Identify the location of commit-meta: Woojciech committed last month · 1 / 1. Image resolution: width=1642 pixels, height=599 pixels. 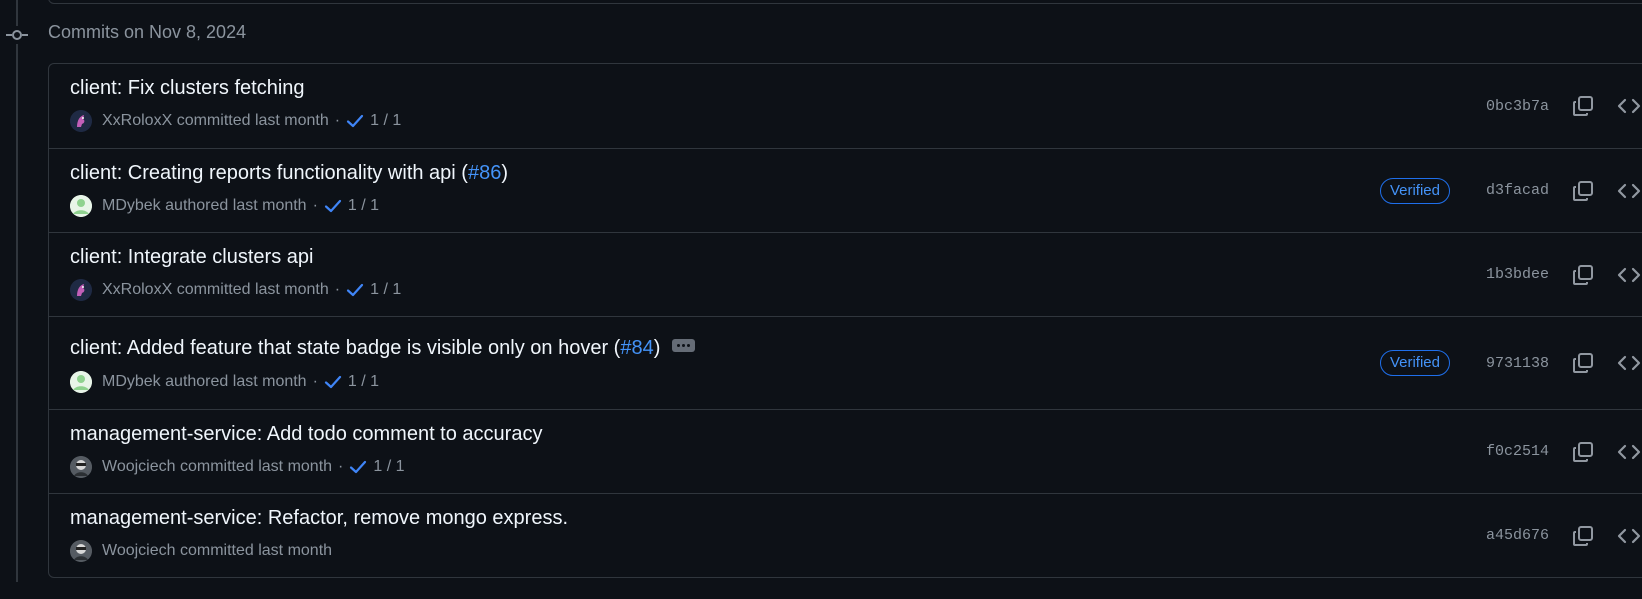
(237, 467).